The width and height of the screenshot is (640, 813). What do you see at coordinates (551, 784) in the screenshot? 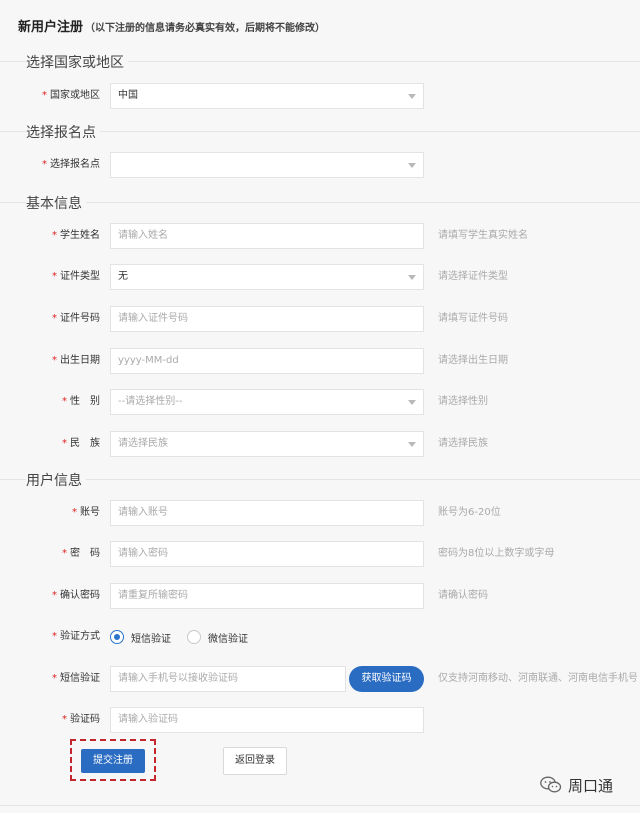
I see `wechat-icon` at bounding box center [551, 784].